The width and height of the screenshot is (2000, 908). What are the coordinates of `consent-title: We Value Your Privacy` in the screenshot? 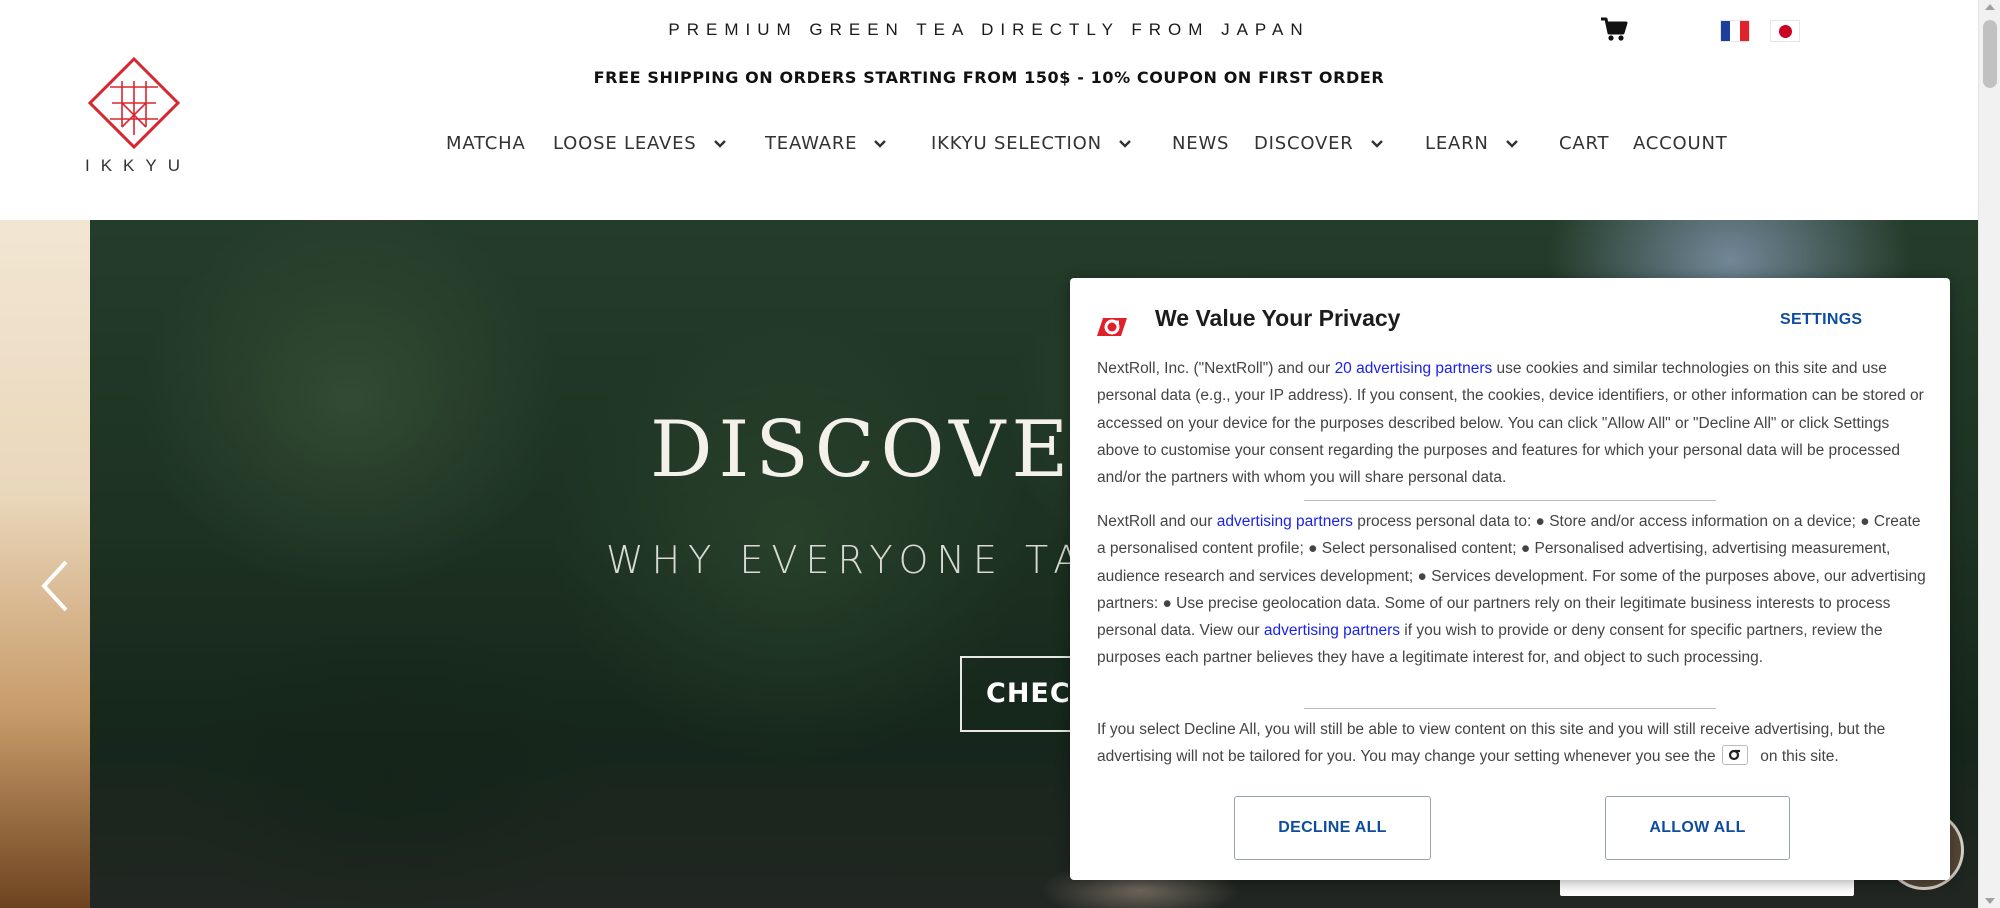 It's located at (1278, 318).